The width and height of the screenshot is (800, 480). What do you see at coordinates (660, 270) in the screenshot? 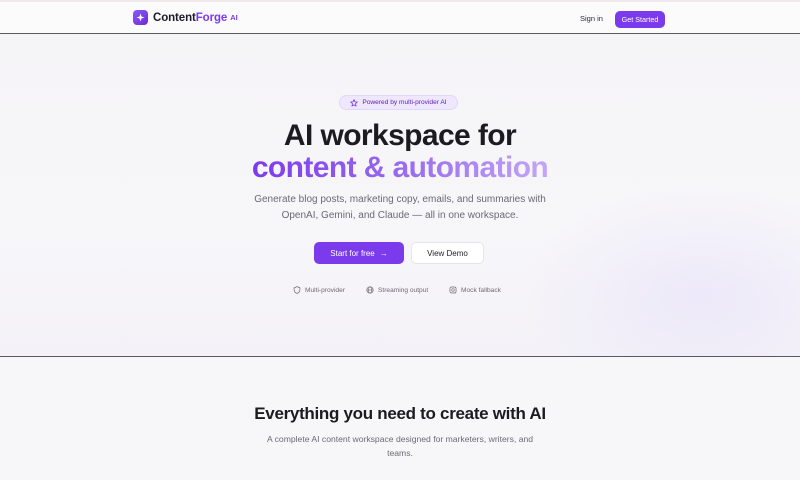
I see `hero-glow` at bounding box center [660, 270].